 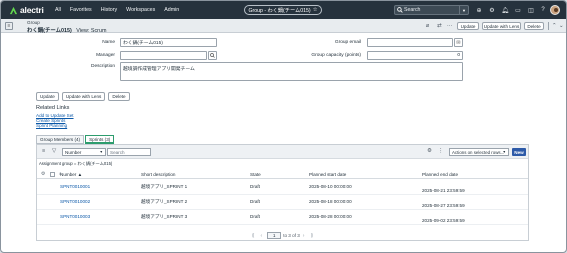 I want to click on view-label: View: Scrum, so click(x=91, y=31).